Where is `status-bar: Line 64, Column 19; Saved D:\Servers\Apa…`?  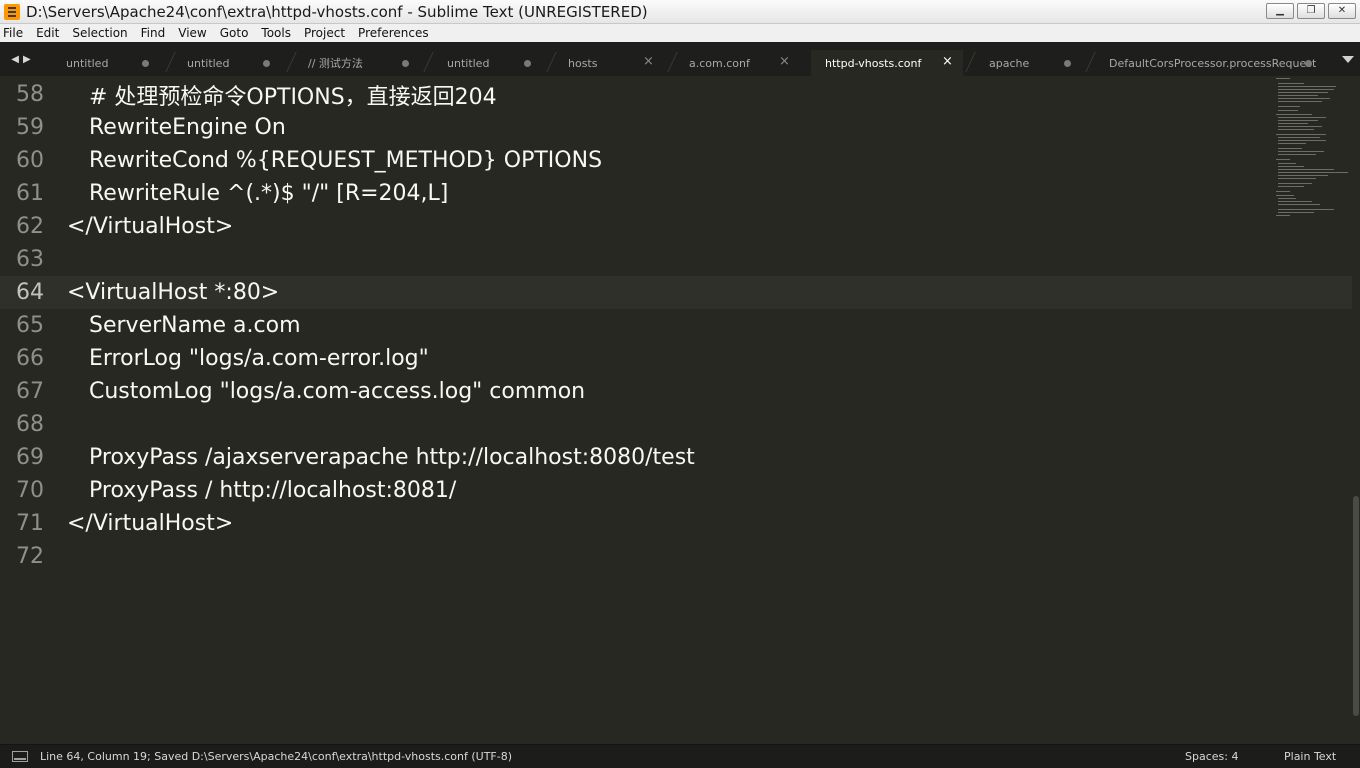
status-bar: Line 64, Column 19; Saved D:\Servers\Apa… is located at coordinates (680, 756).